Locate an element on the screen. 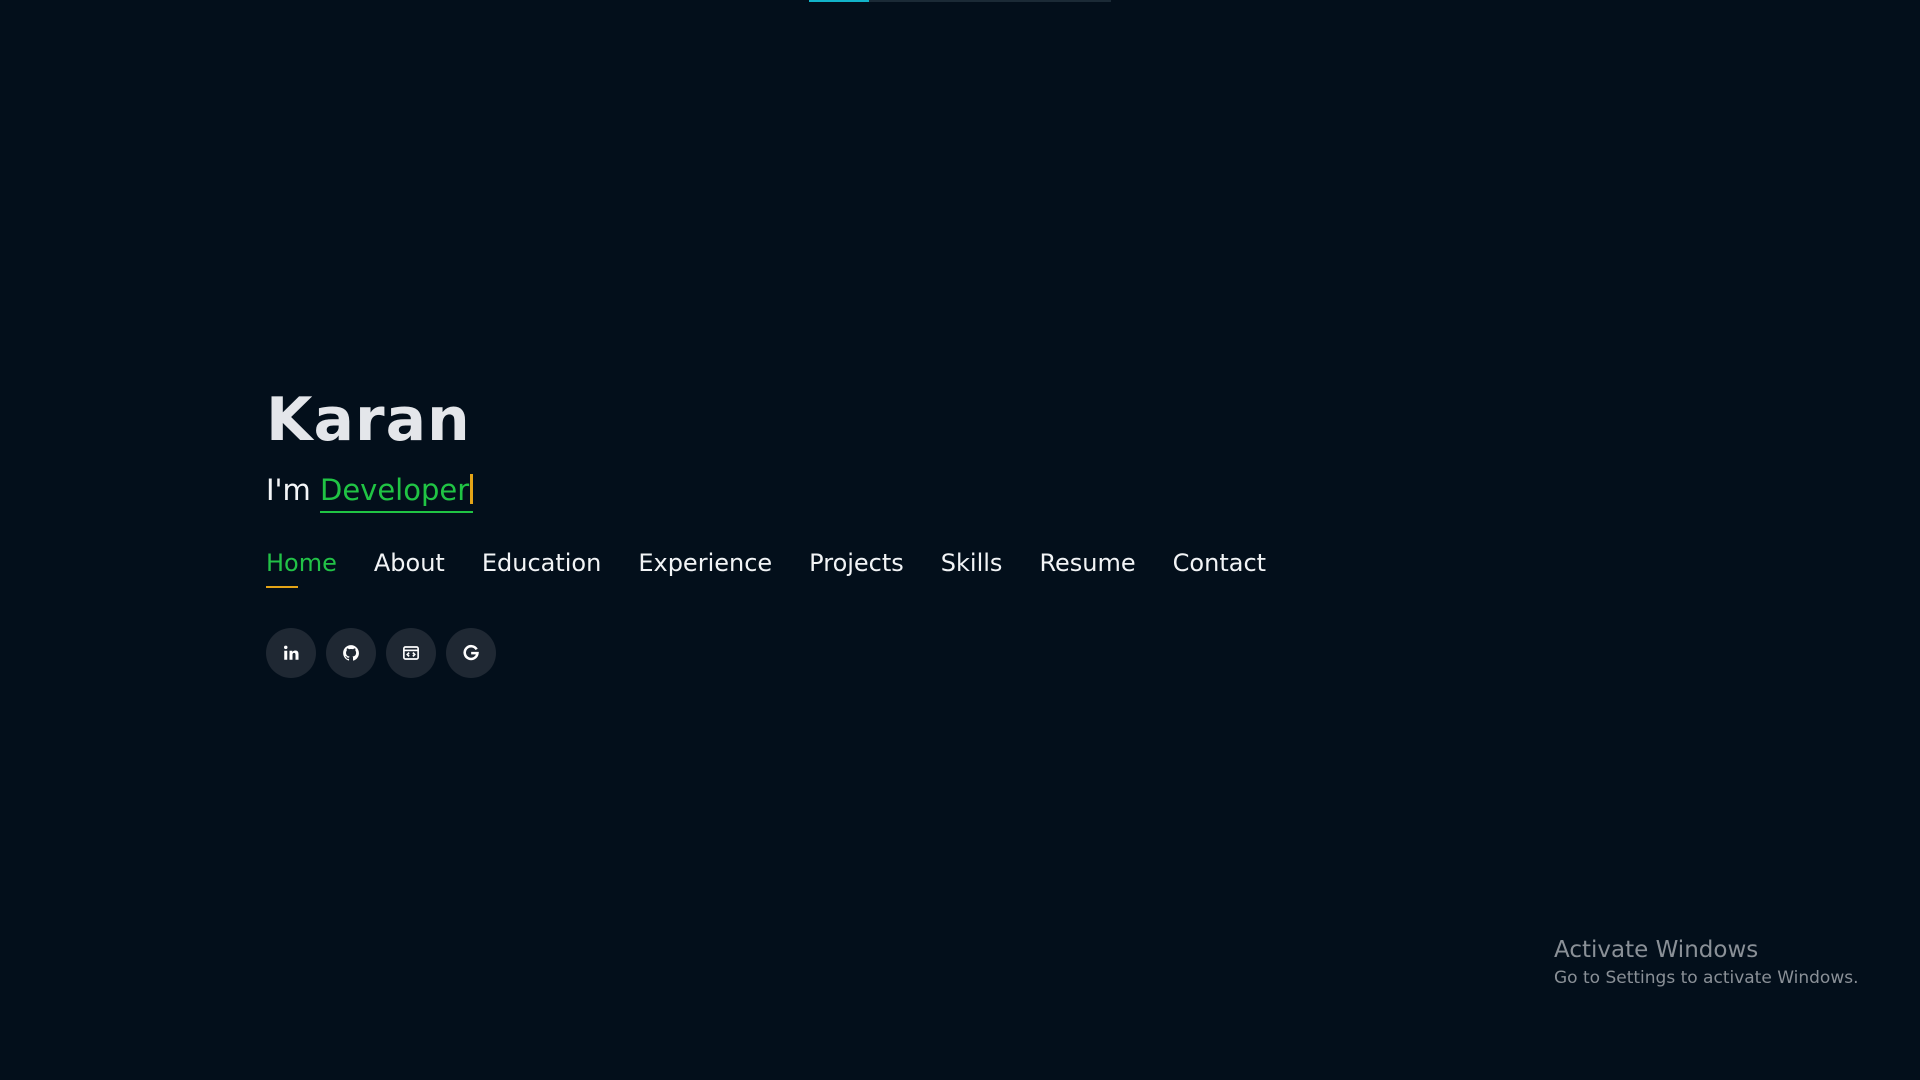 The image size is (1920, 1080). linkedin-icon is located at coordinates (291, 653).